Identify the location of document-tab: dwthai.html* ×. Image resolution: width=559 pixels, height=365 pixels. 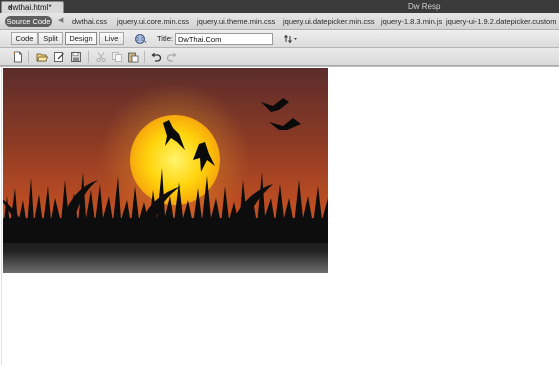
(32, 7).